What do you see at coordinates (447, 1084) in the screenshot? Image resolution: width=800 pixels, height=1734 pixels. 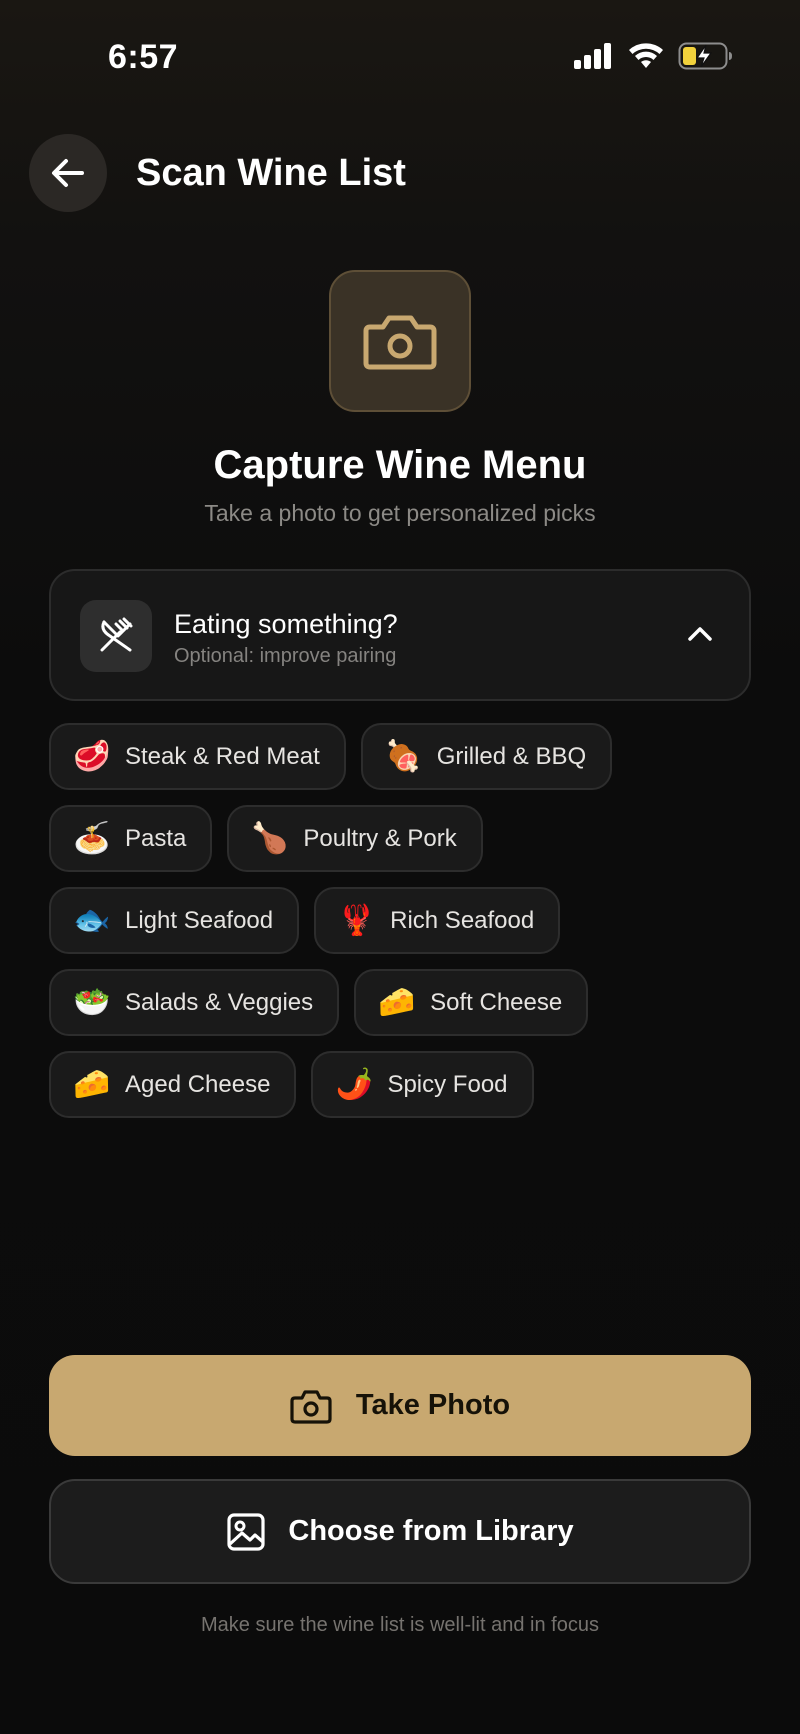 I see `chip-label: Spicy Food` at bounding box center [447, 1084].